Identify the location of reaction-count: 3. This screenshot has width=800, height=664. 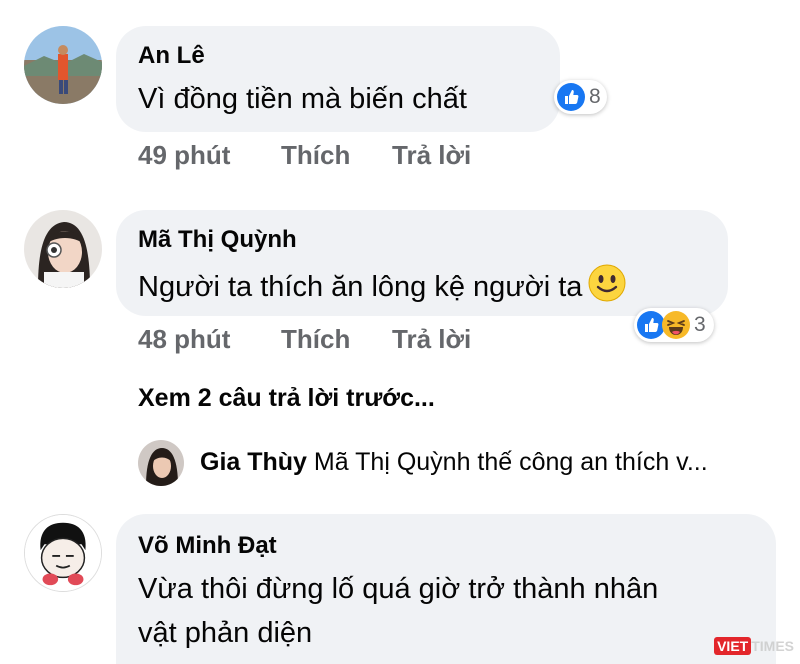
(700, 324).